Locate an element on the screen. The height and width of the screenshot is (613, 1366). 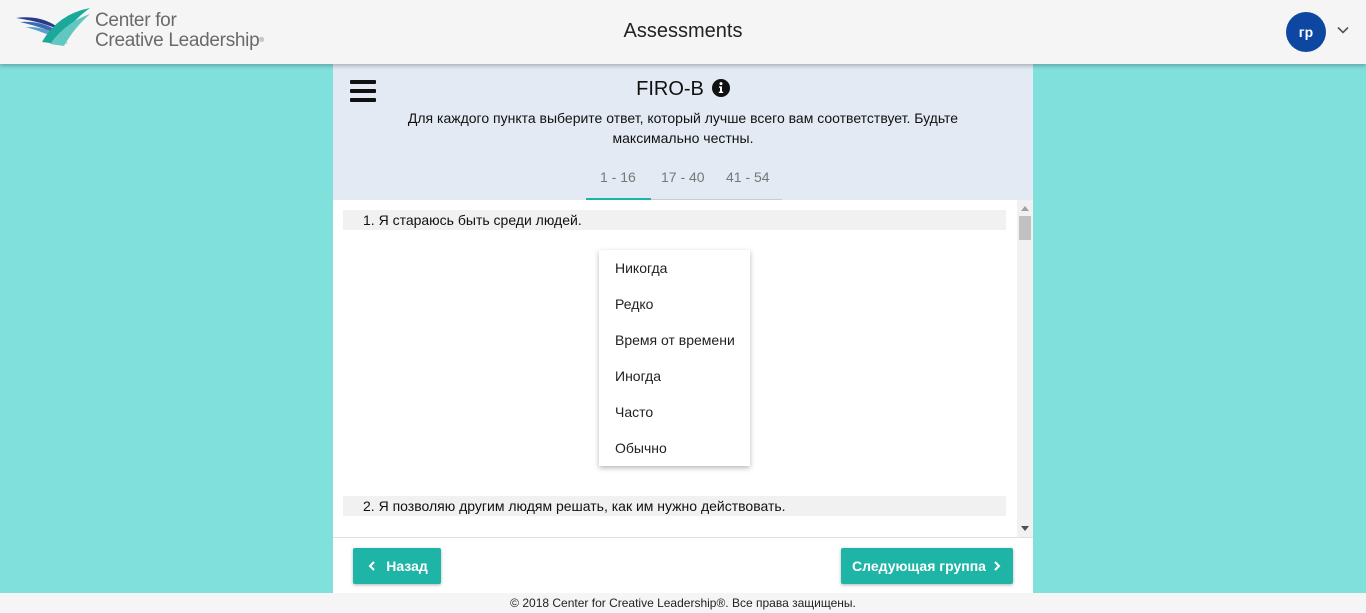
test-title-row: FIRO-B is located at coordinates (683, 89).